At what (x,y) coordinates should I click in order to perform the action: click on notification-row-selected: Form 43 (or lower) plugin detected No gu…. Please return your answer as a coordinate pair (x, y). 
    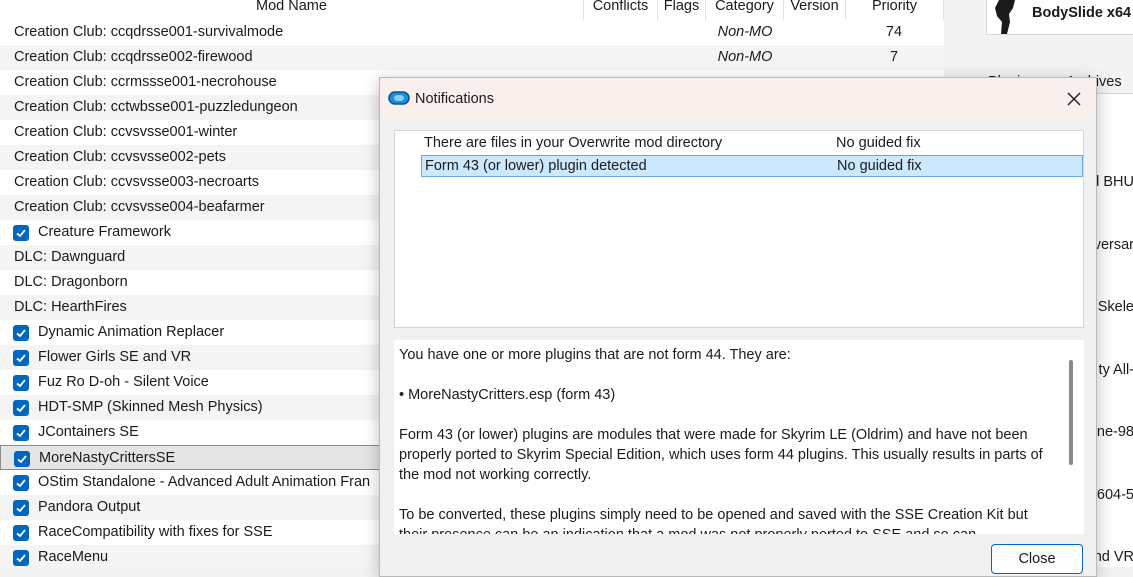
    Looking at the image, I should click on (752, 166).